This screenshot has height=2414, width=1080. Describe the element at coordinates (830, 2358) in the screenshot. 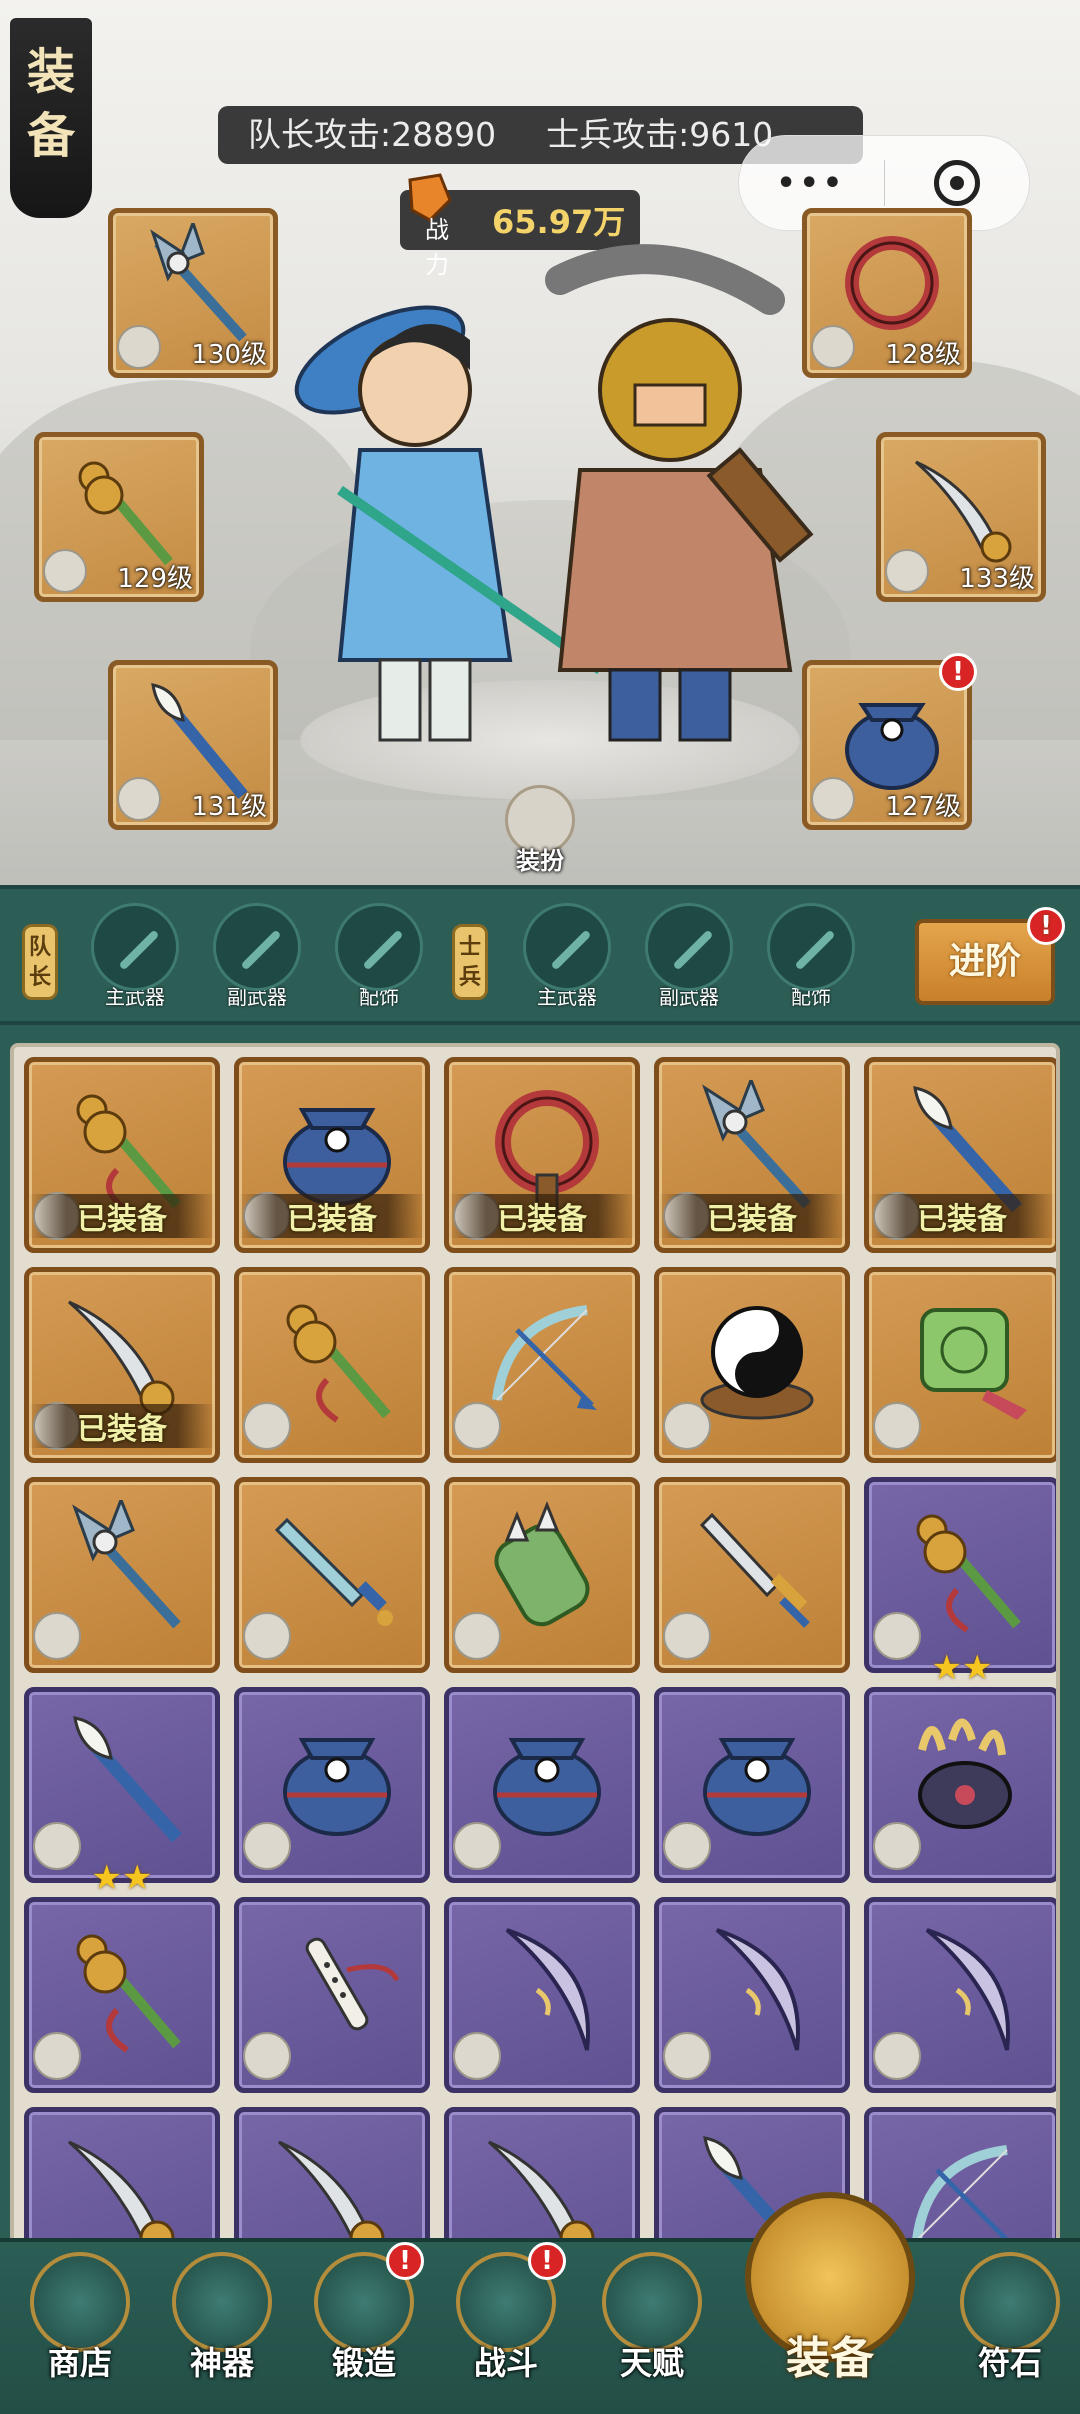

I see `nav-label: 装备` at that location.